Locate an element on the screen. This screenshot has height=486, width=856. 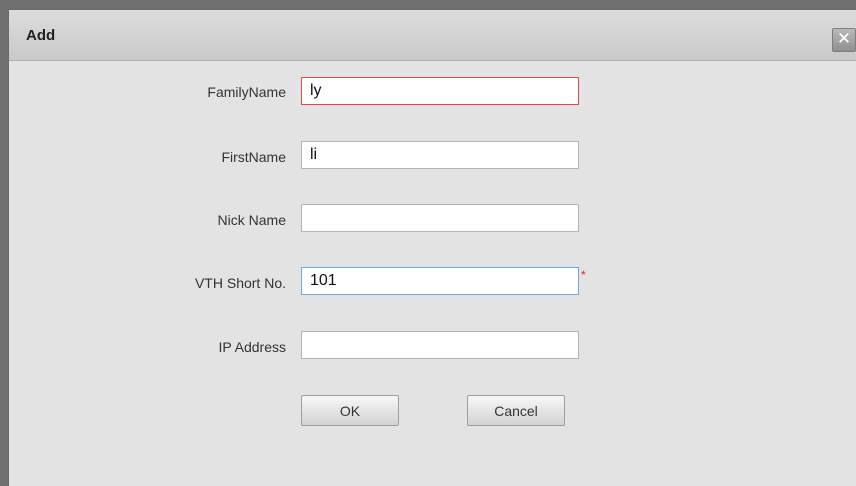
family-name-label: FamilyName is located at coordinates (246, 92).